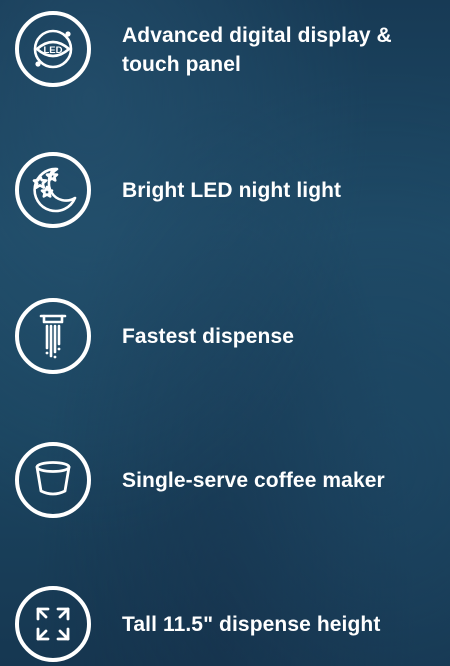  What do you see at coordinates (53, 624) in the screenshot?
I see `expand-arrows-icon` at bounding box center [53, 624].